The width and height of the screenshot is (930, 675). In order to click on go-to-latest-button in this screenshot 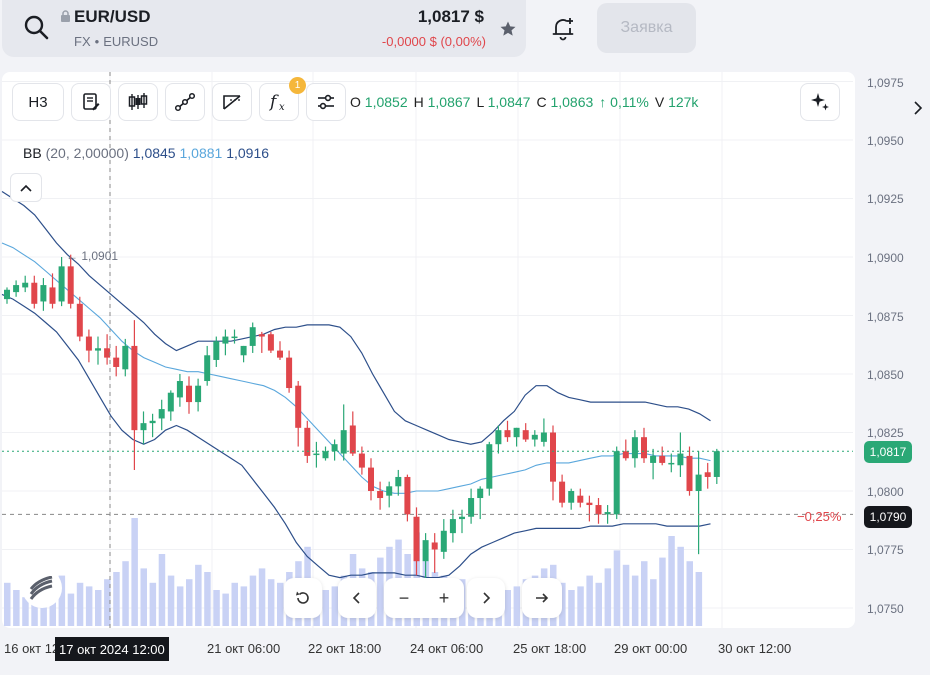, I will do `click(542, 598)`.